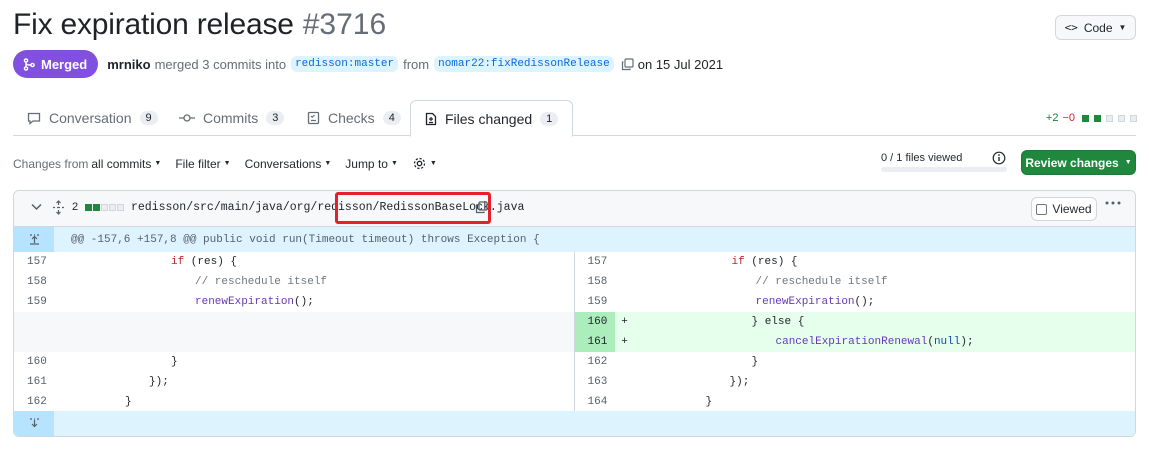  Describe the element at coordinates (294, 282) in the screenshot. I see `diff-left: 158 // reschedule itself` at that location.